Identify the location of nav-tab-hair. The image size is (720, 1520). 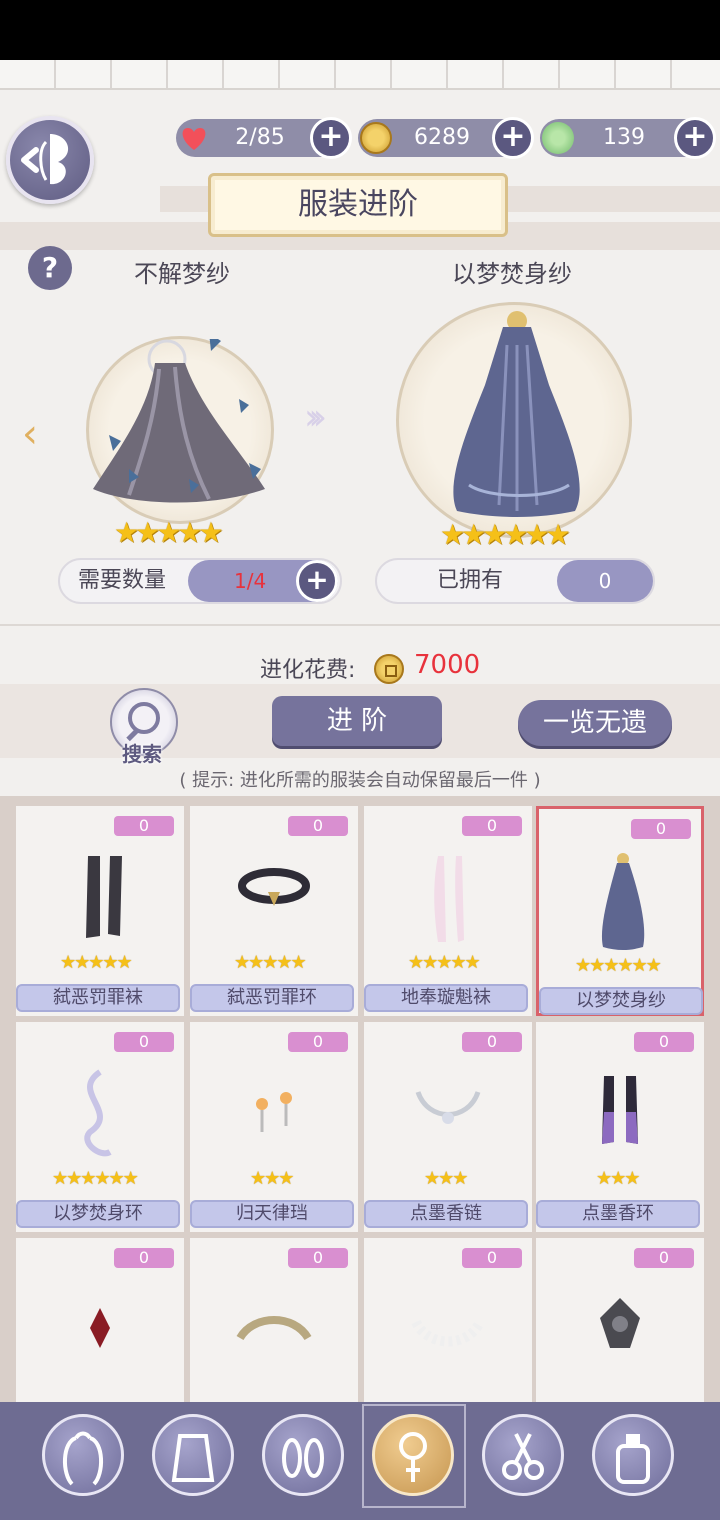
(83, 1455).